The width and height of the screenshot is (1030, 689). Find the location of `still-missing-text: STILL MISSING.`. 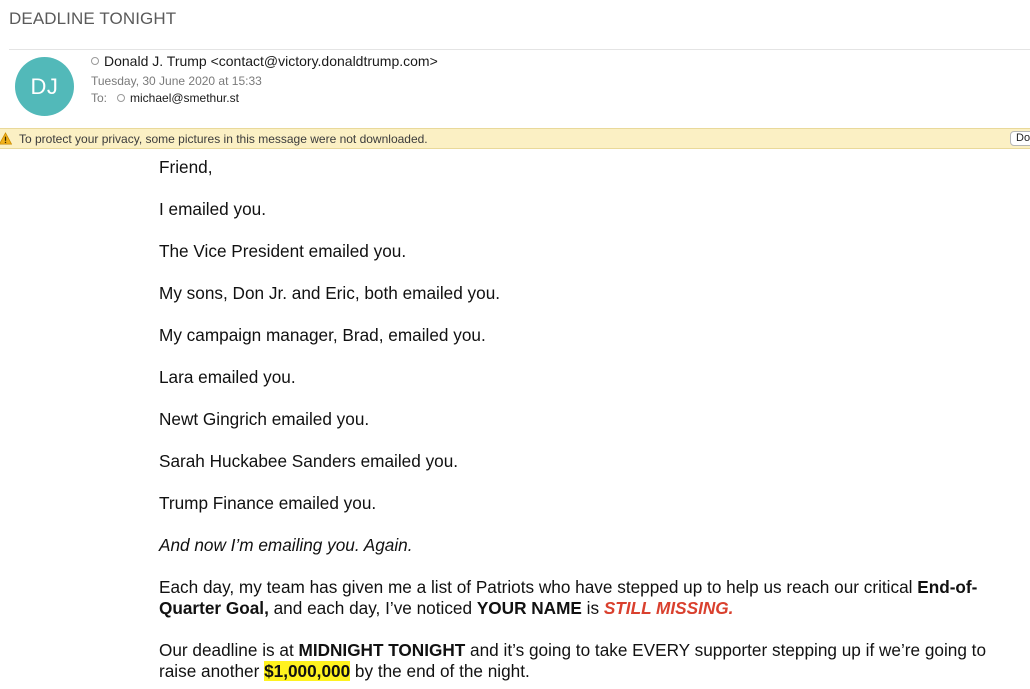

still-missing-text: STILL MISSING. is located at coordinates (668, 608).